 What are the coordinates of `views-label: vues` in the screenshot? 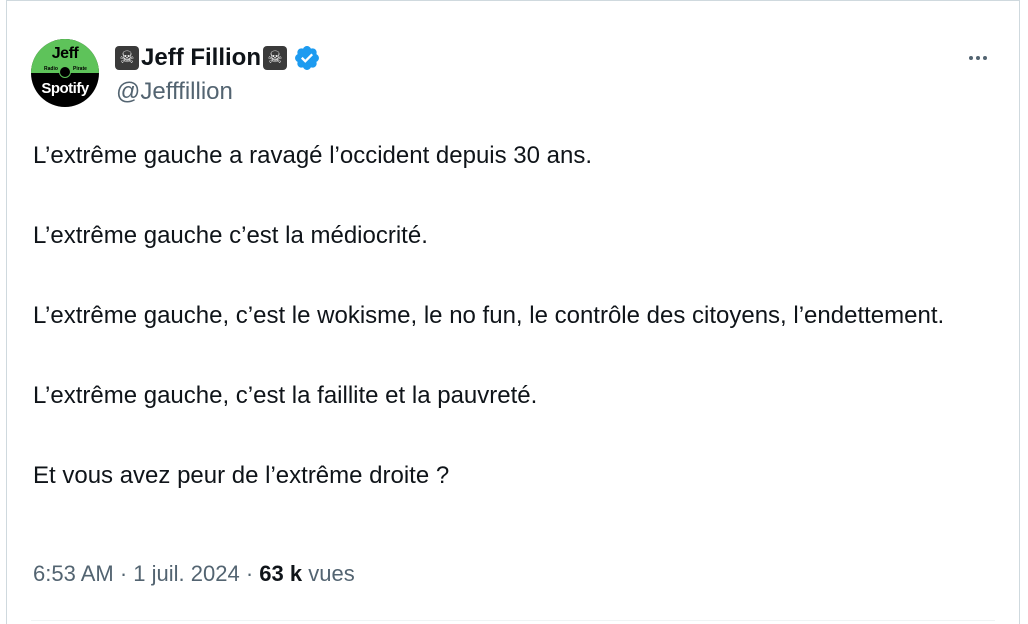 It's located at (331, 573).